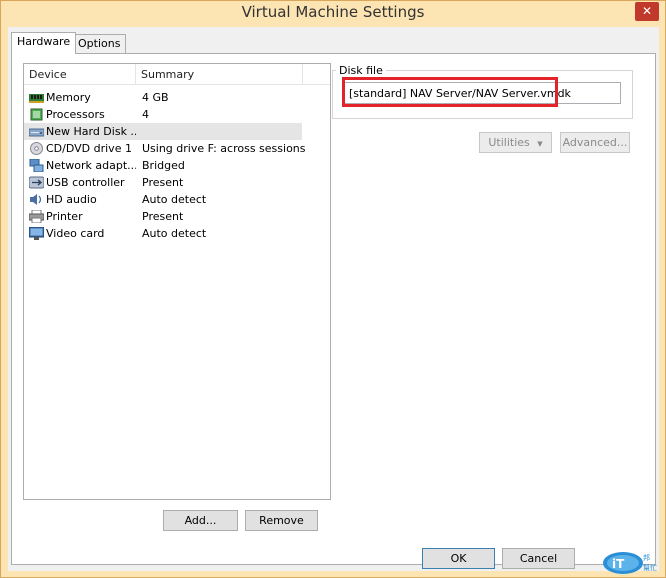 The width and height of the screenshot is (666, 578). What do you see at coordinates (36, 97) in the screenshot?
I see `memory-icon` at bounding box center [36, 97].